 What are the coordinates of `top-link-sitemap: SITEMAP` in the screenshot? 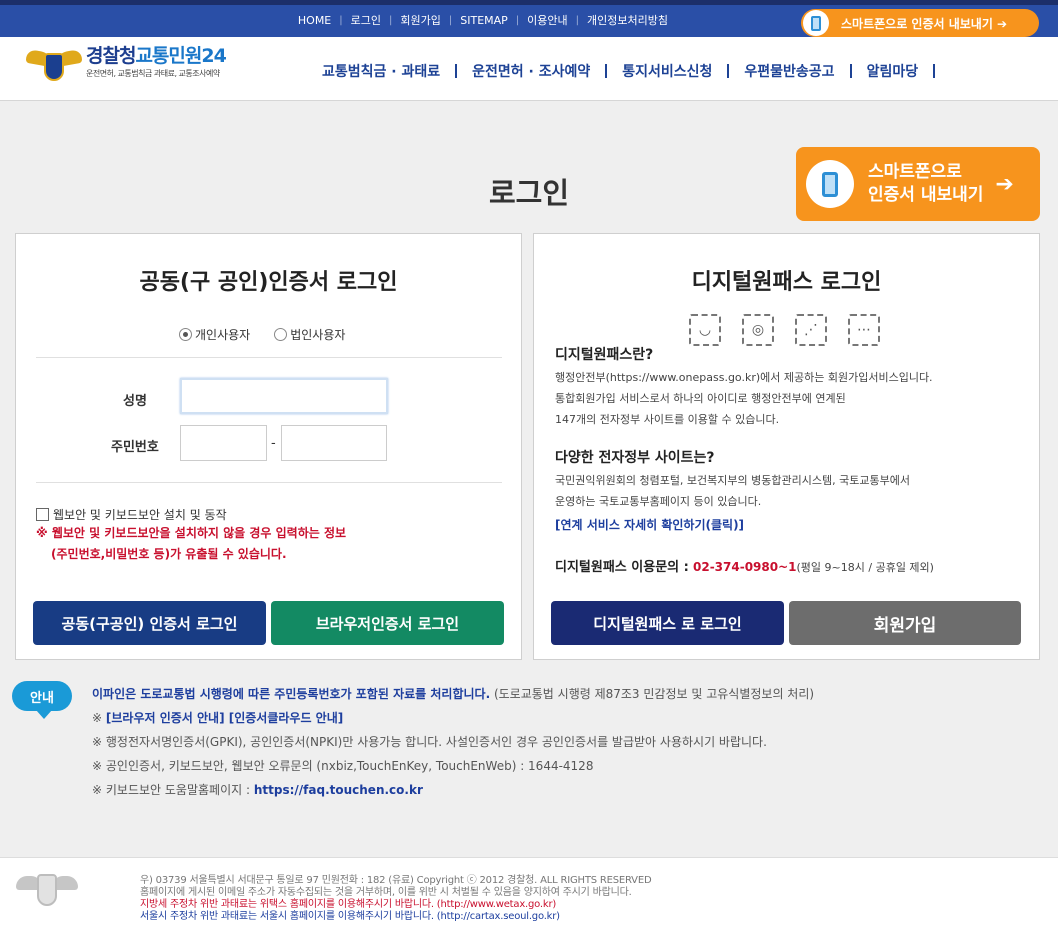 It's located at (484, 20).